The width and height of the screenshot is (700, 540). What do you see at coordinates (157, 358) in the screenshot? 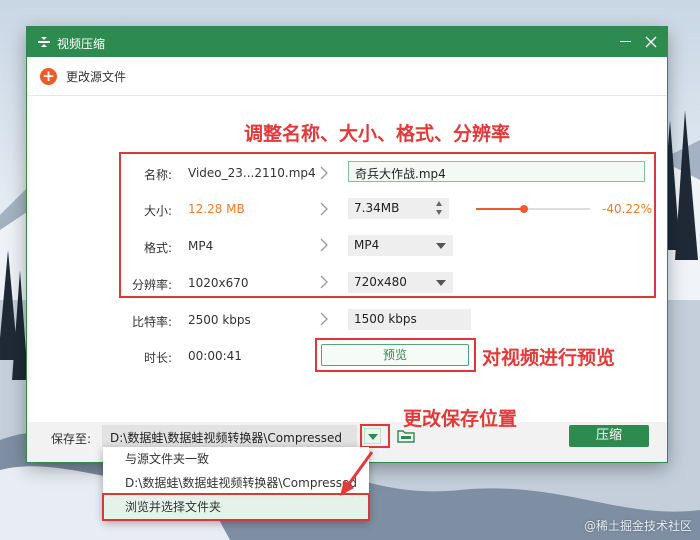
I see `duration-label: 时长:` at bounding box center [157, 358].